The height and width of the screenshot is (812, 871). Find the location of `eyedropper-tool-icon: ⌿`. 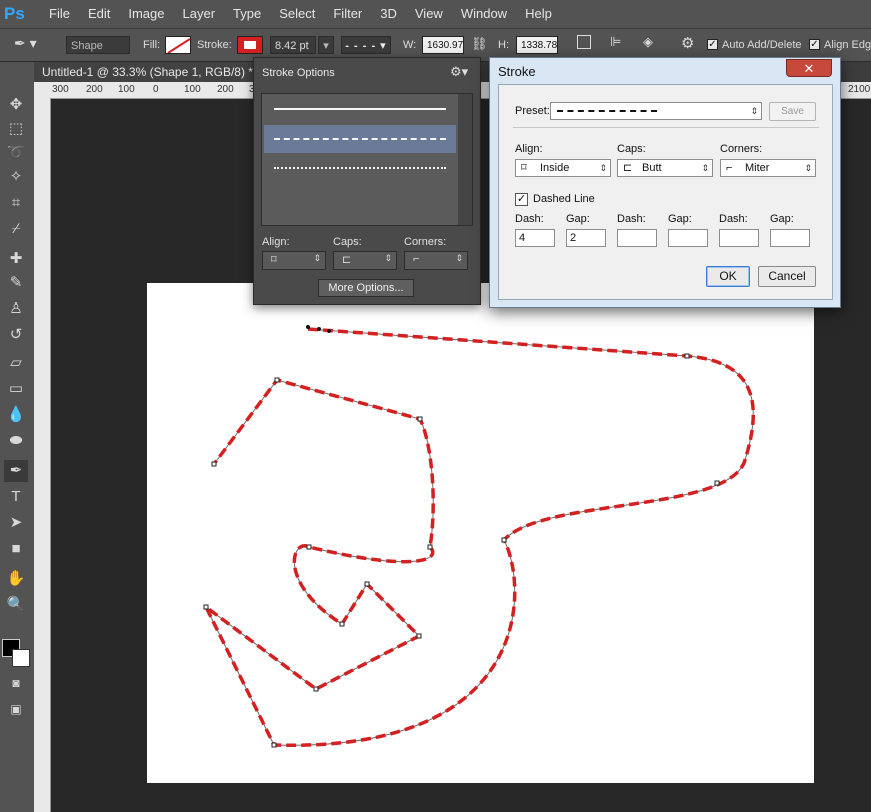

eyedropper-tool-icon: ⌿ is located at coordinates (16, 229).